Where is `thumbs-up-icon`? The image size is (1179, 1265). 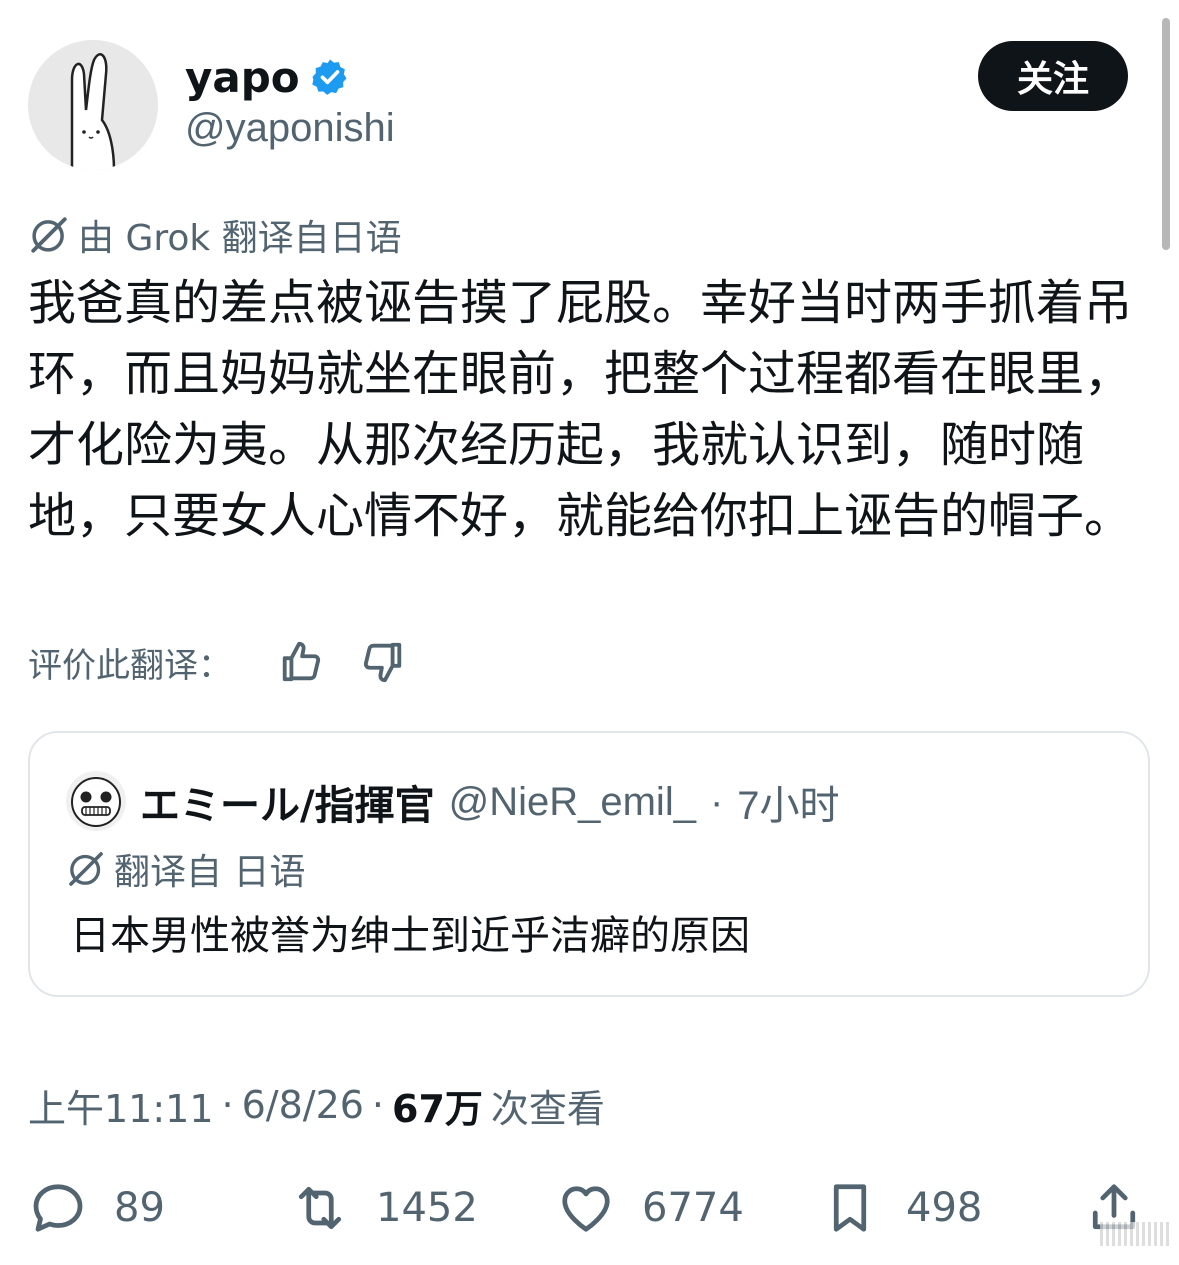
thumbs-up-icon is located at coordinates (301, 662).